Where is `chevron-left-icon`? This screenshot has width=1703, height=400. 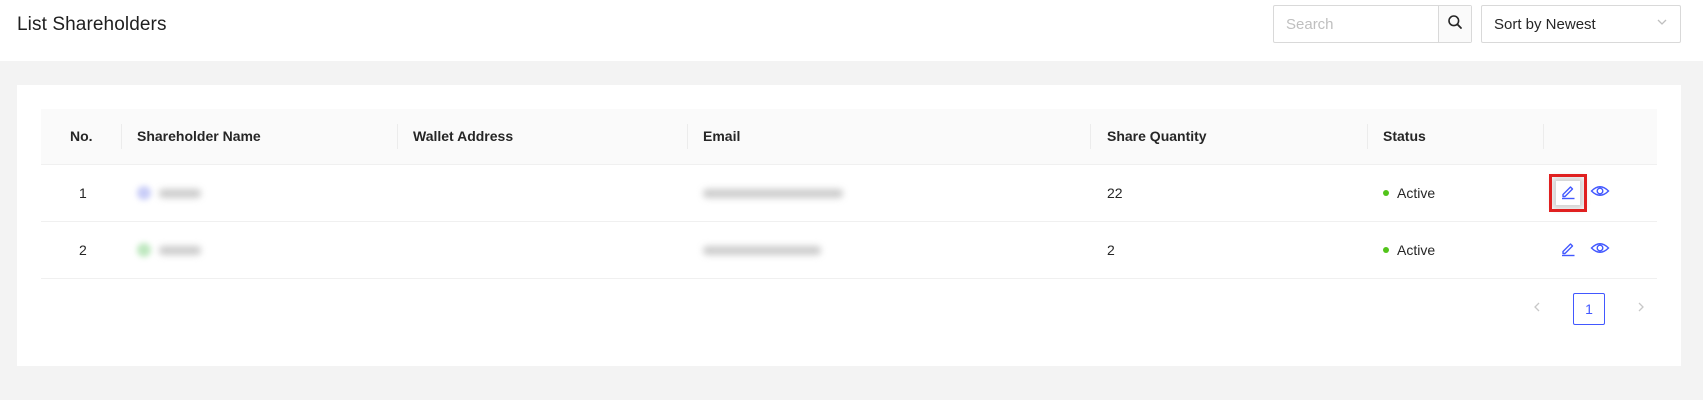 chevron-left-icon is located at coordinates (1537, 309).